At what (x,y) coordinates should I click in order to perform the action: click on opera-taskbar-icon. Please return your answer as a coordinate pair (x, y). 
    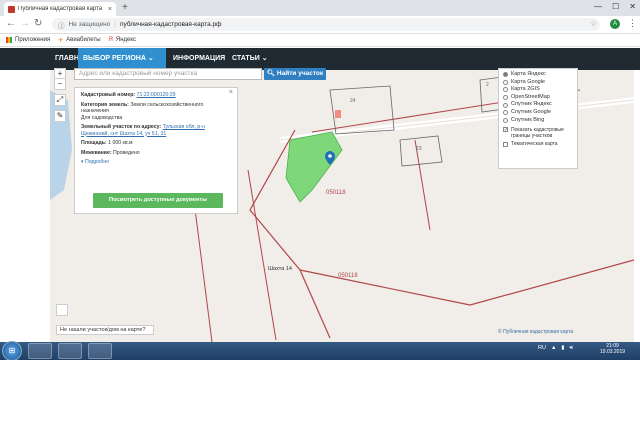
    Looking at the image, I should click on (100, 351).